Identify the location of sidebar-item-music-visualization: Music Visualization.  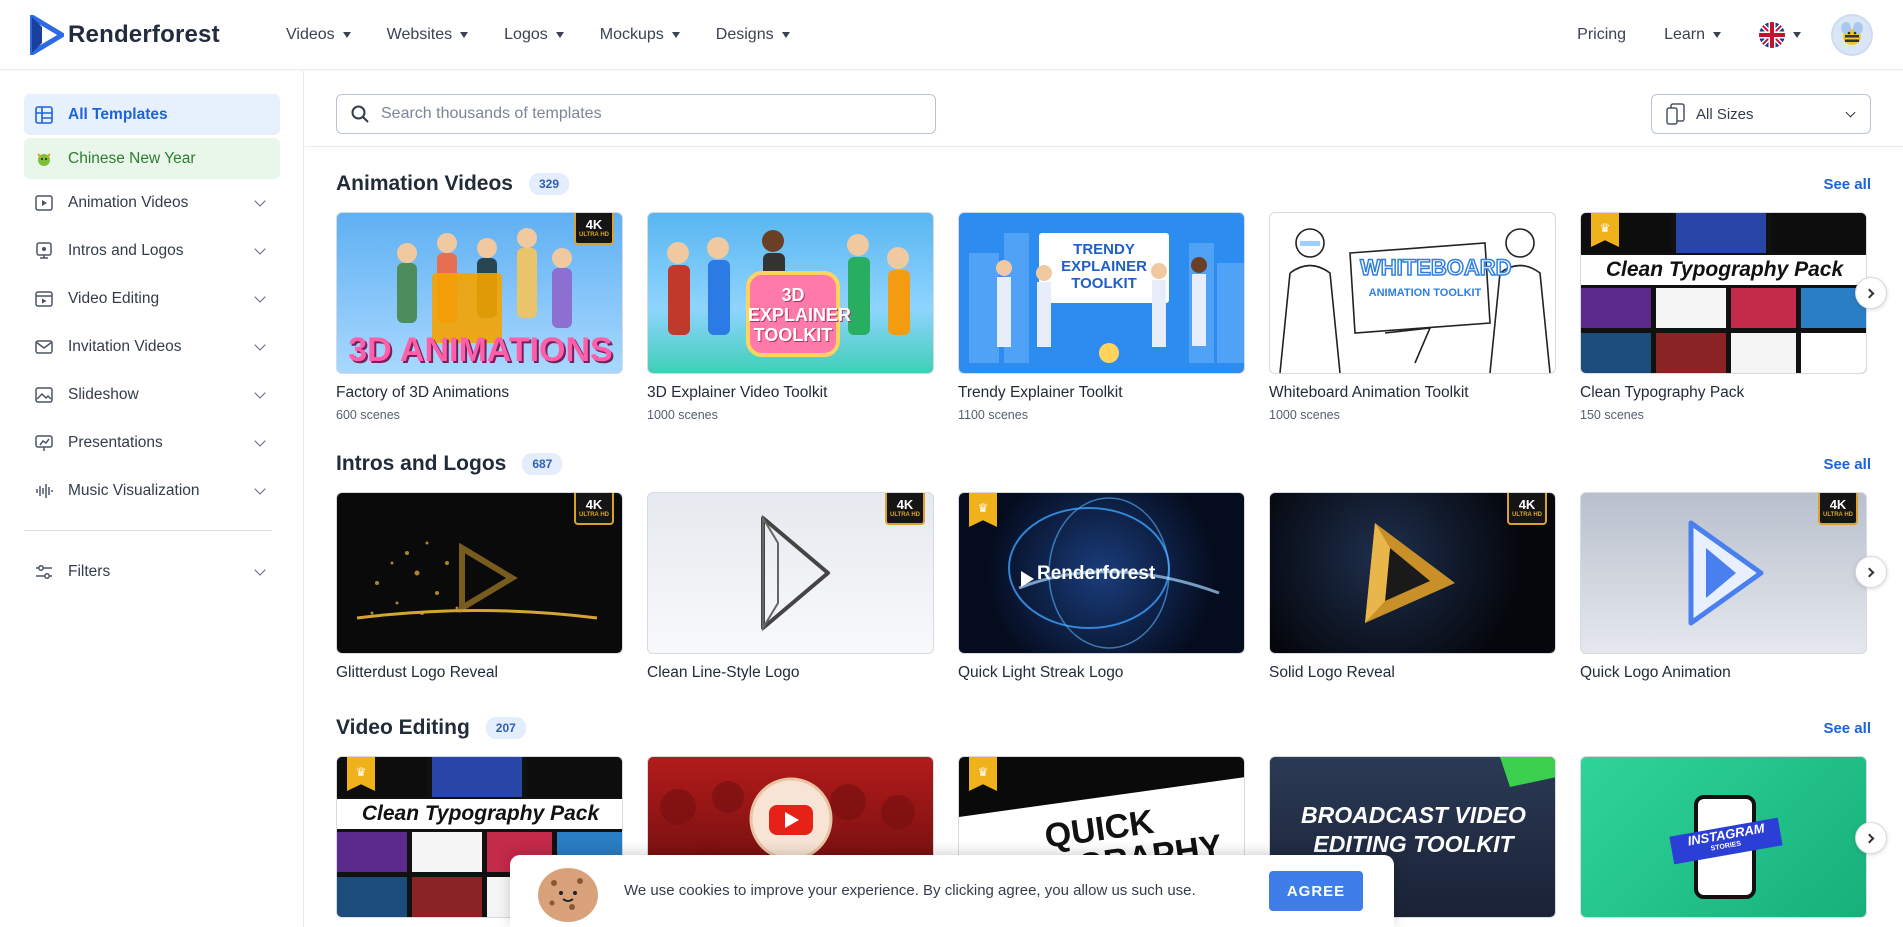
(152, 490).